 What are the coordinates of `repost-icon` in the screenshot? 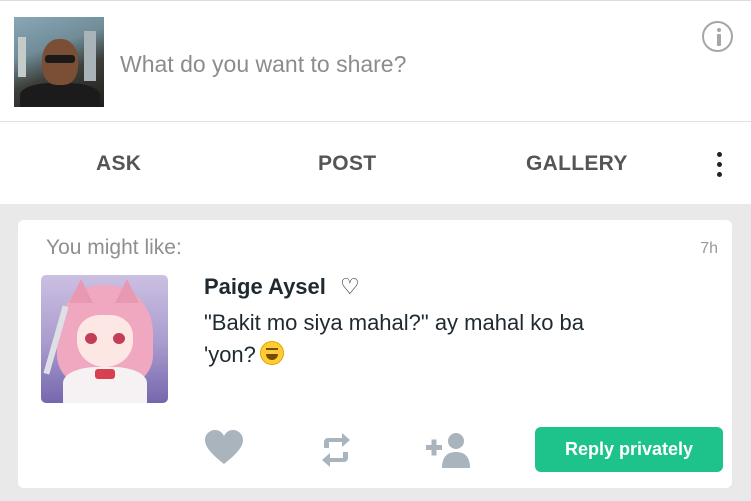 It's located at (336, 450).